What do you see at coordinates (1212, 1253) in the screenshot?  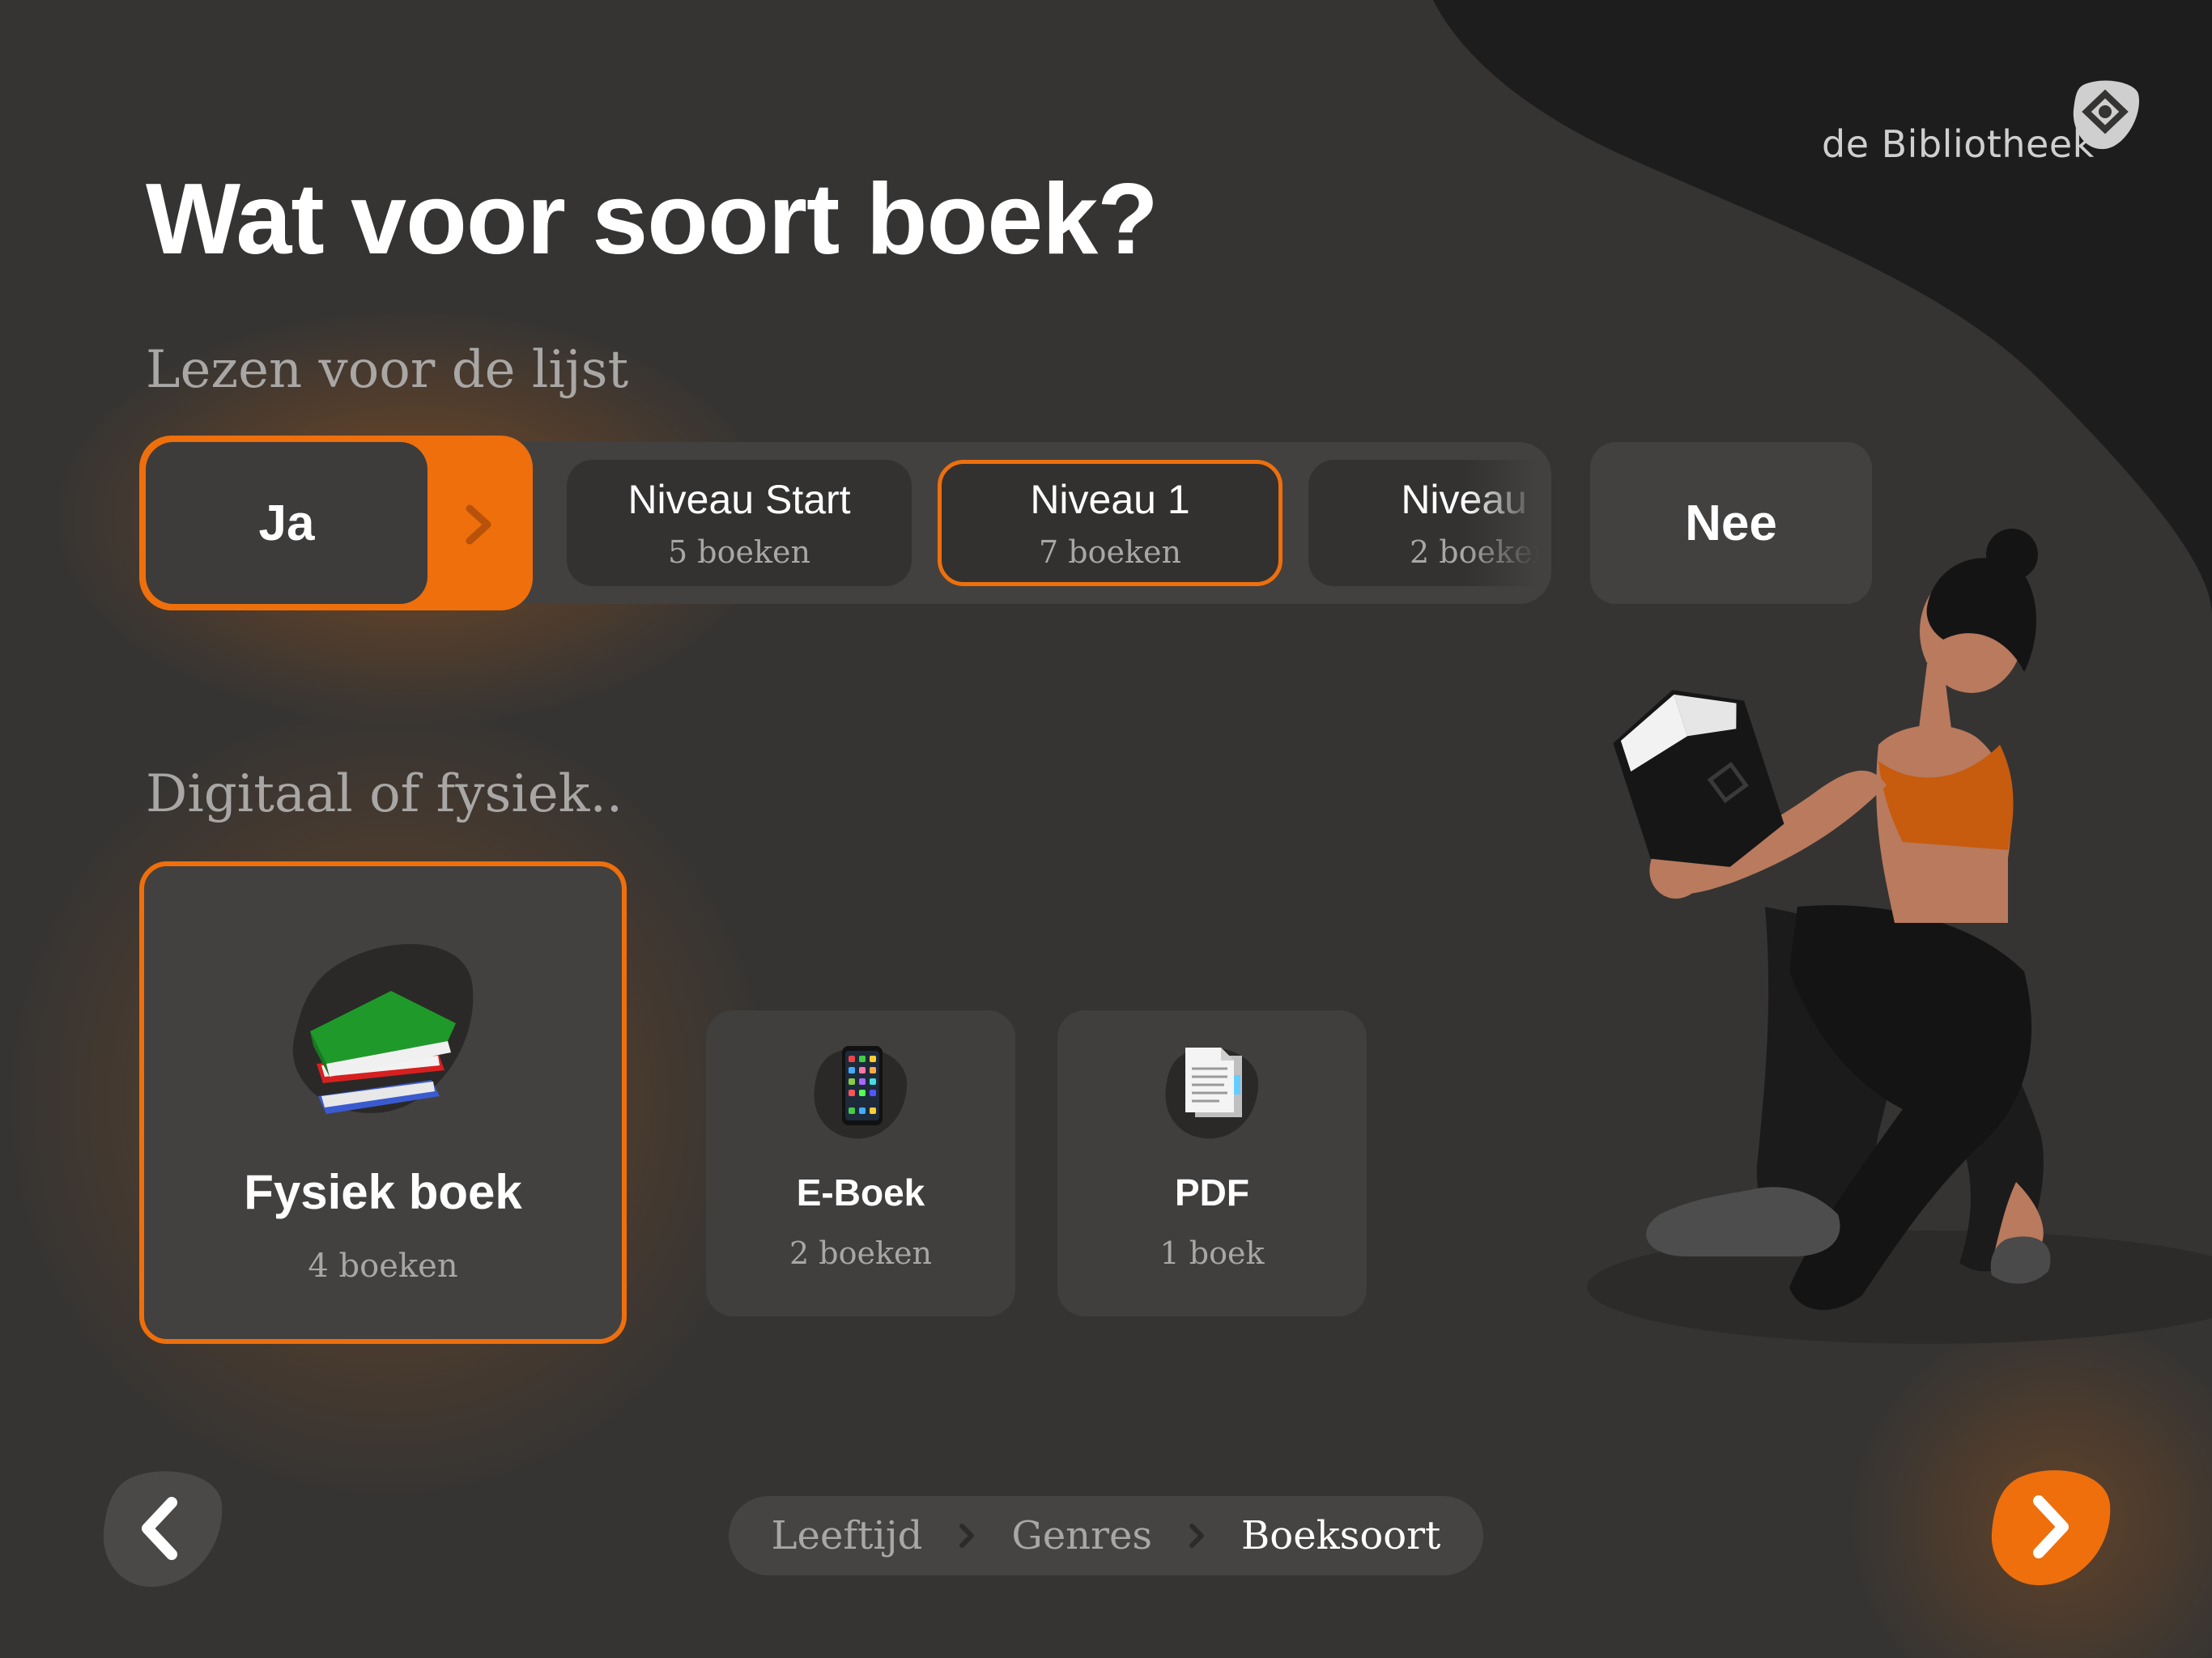 I see `format-count: 1 boek` at bounding box center [1212, 1253].